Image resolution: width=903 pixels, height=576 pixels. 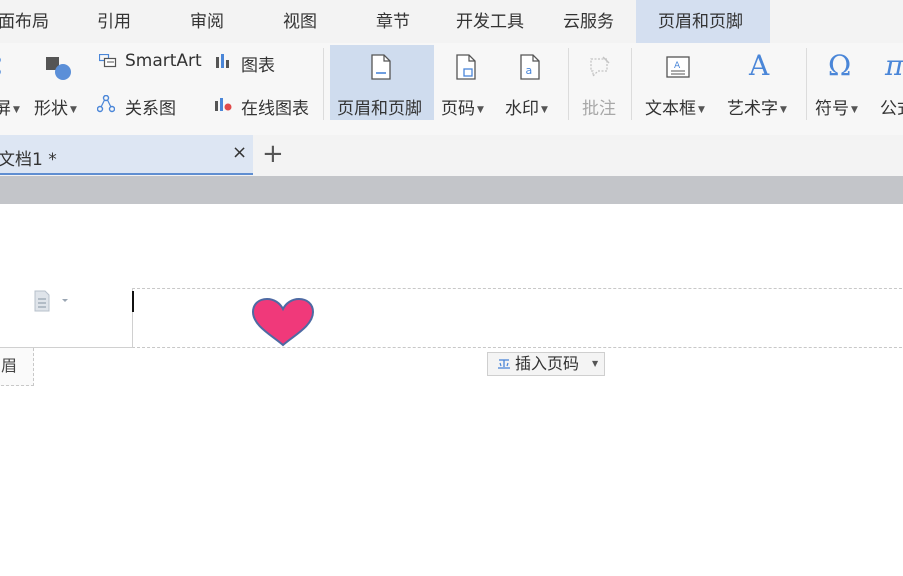 I want to click on svg-text: A, so click(x=677, y=66).